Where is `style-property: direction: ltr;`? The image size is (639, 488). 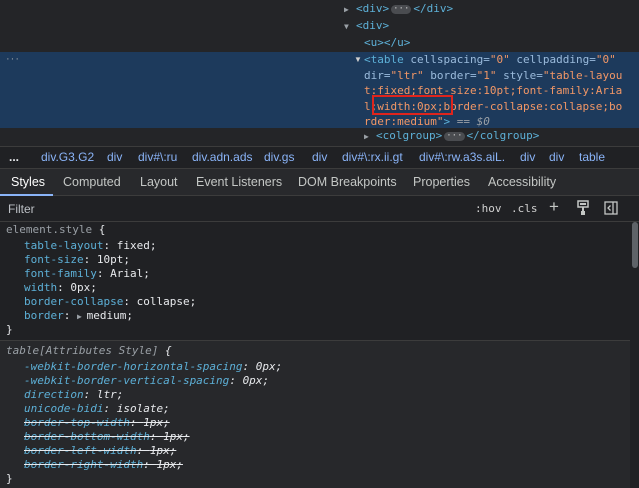
style-property: direction: ltr; is located at coordinates (74, 394).